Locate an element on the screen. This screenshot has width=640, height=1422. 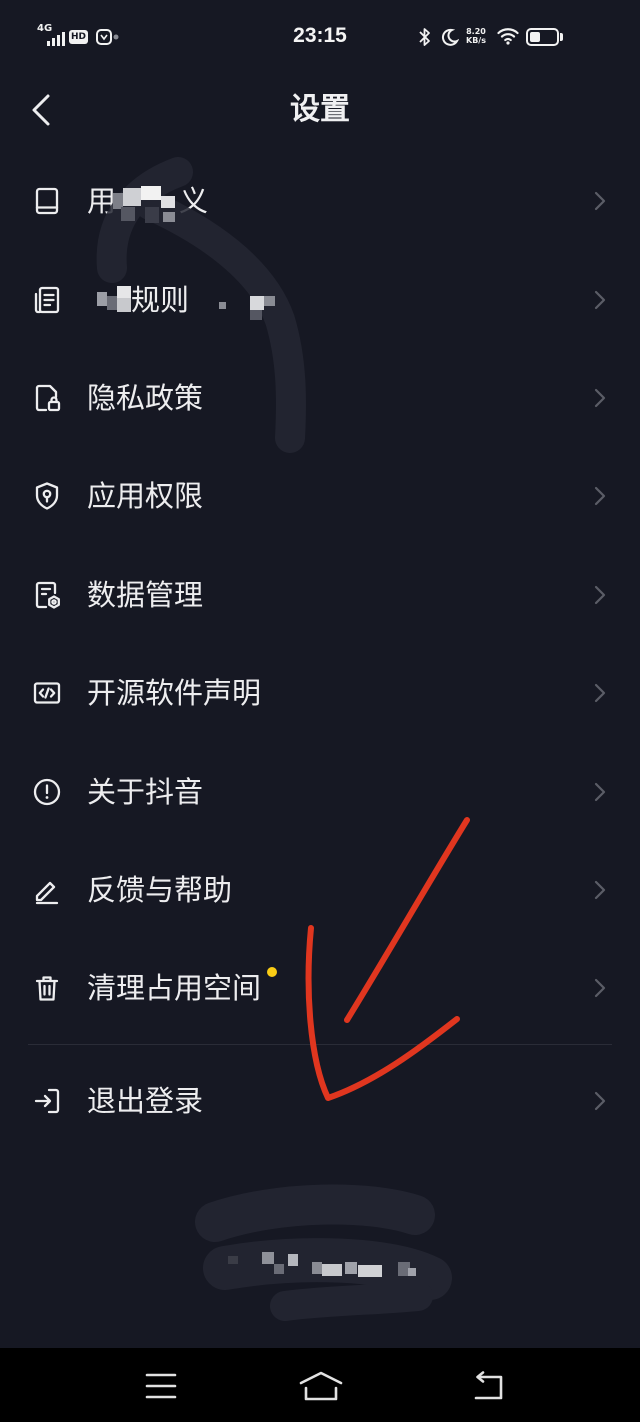
trash-icon is located at coordinates (47, 988).